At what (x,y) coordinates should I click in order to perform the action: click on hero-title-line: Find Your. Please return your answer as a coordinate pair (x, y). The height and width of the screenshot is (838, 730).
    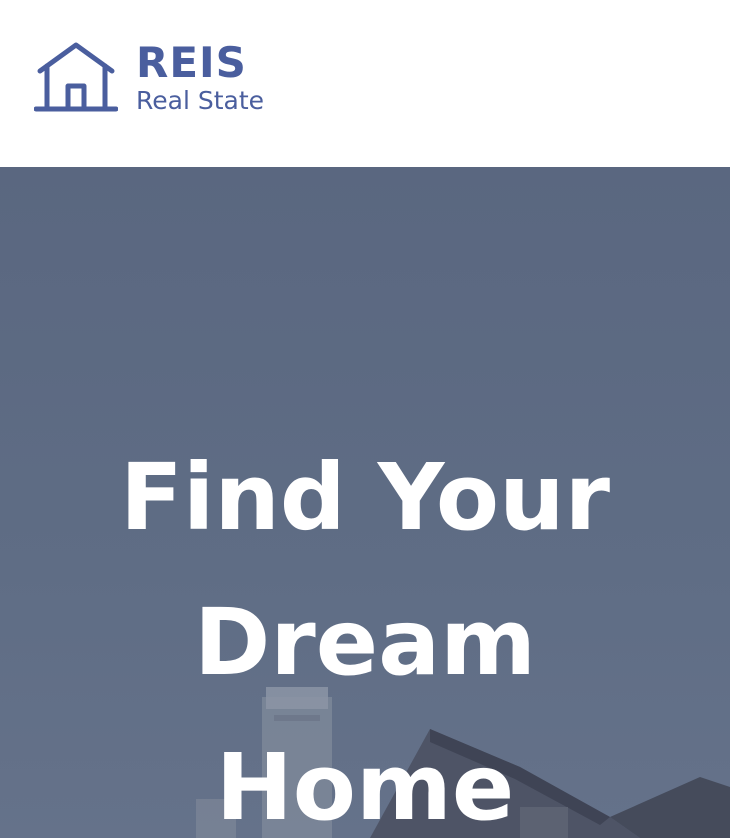
    Looking at the image, I should click on (364, 497).